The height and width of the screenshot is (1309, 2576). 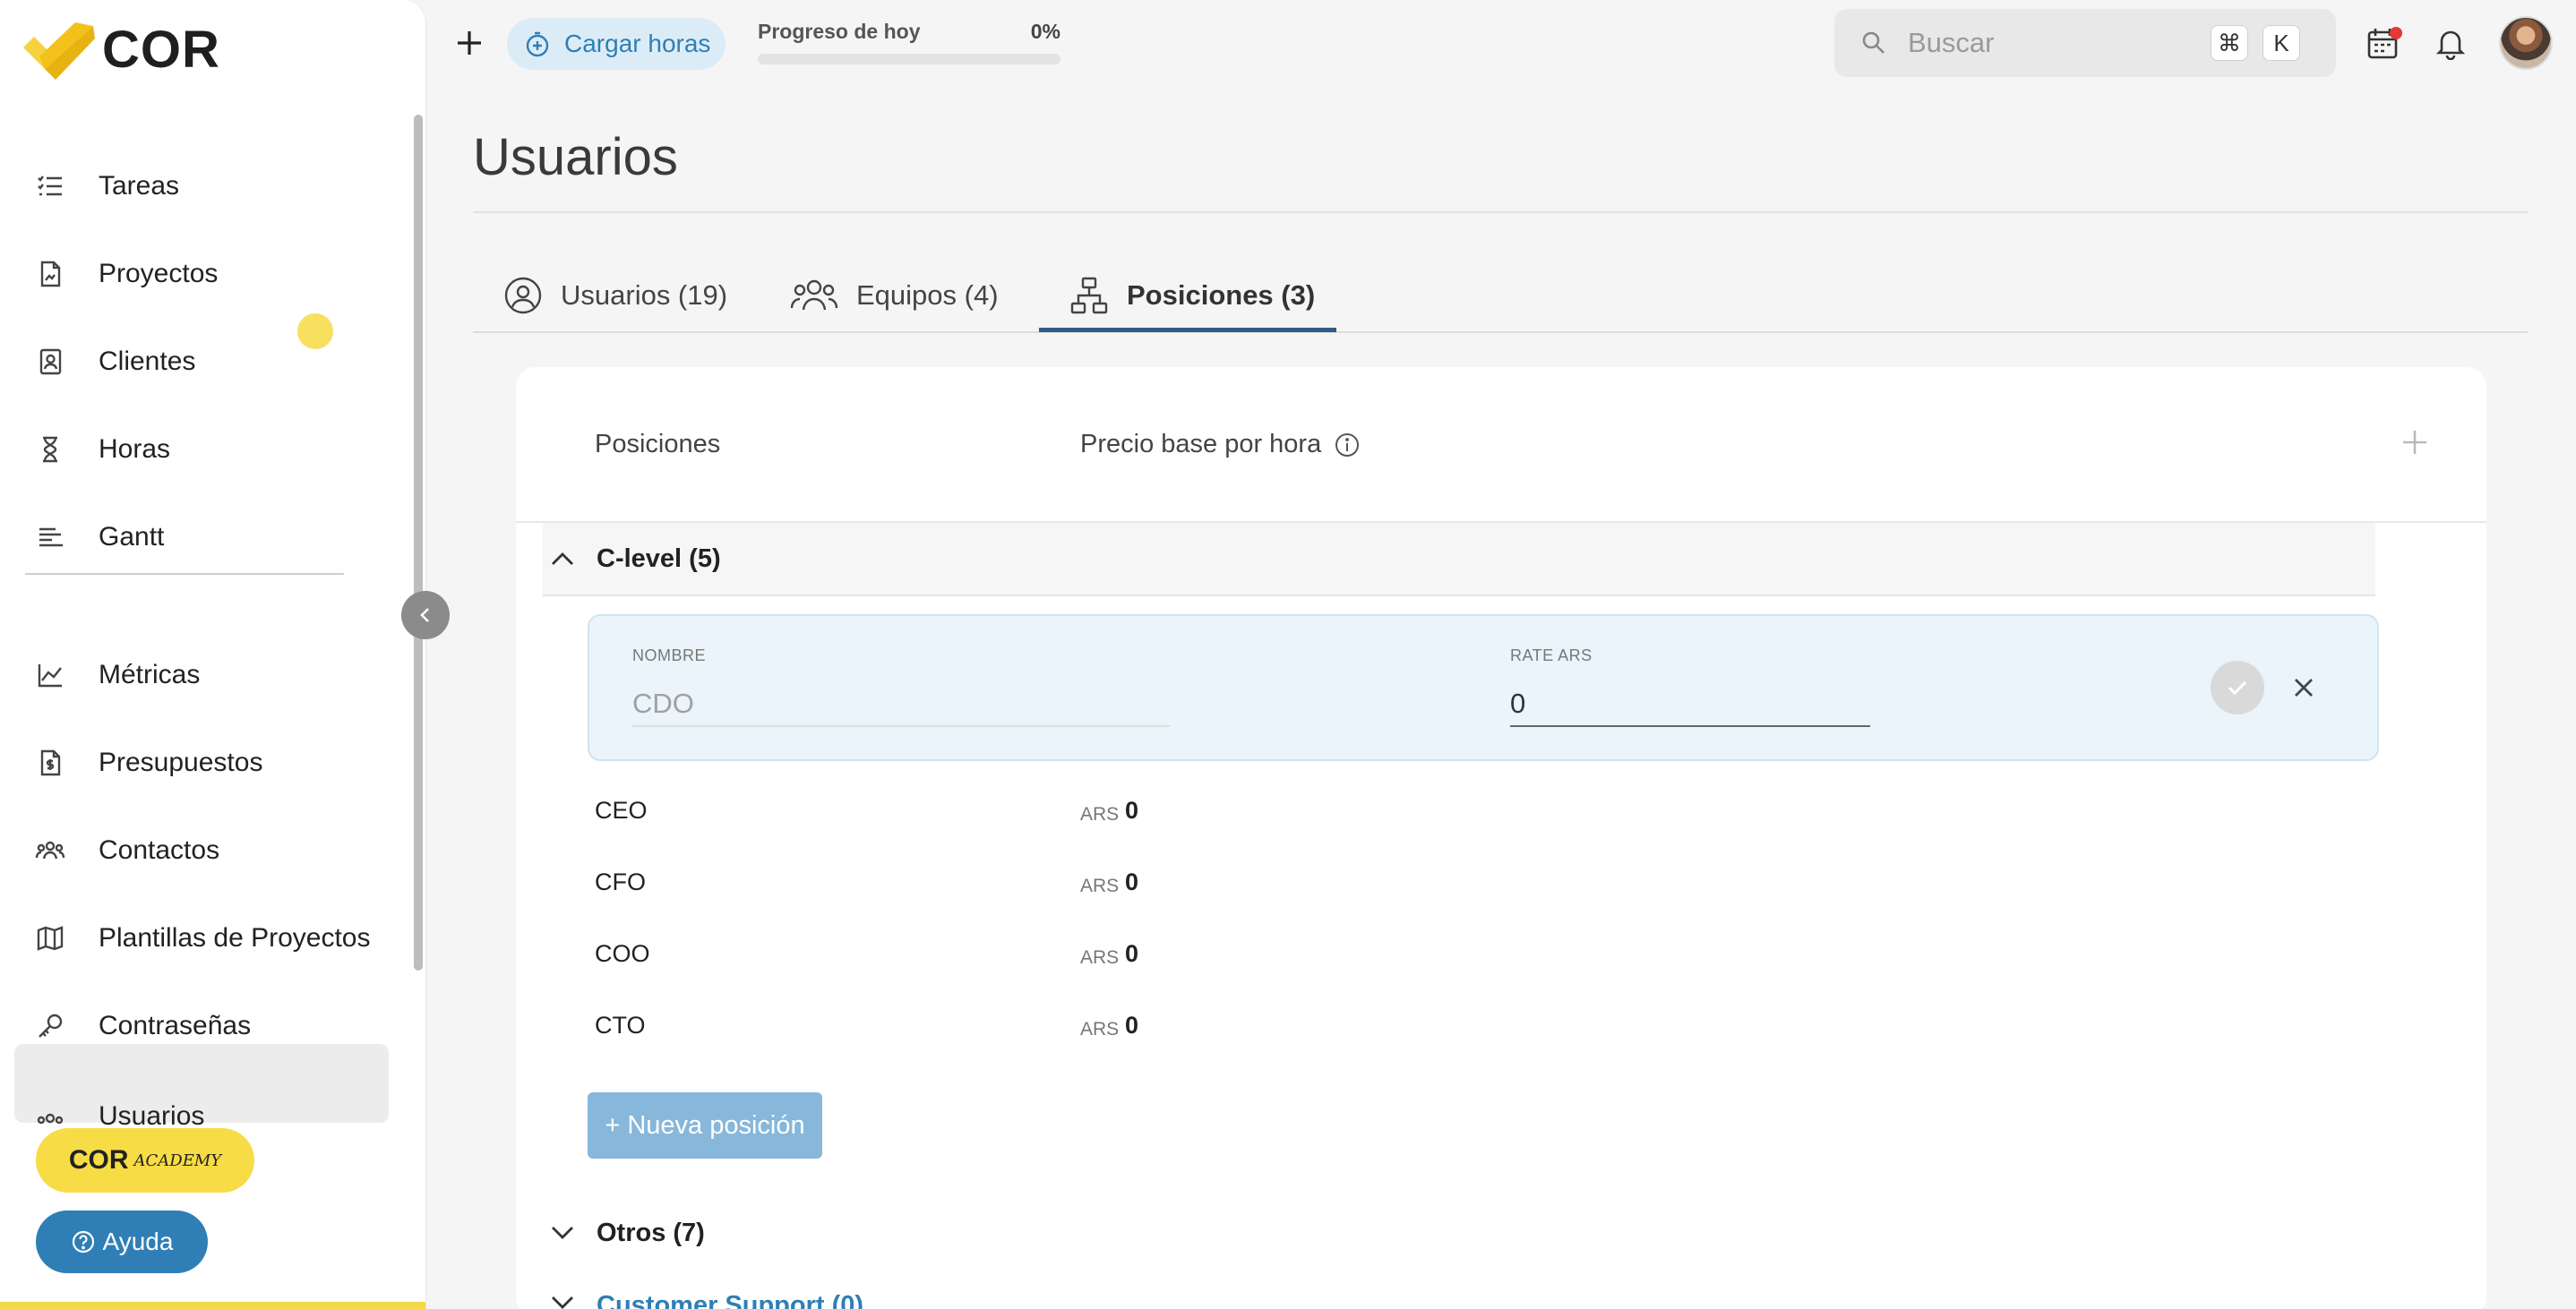 What do you see at coordinates (201, 1087) in the screenshot?
I see `sidebar-item-usuarios: Usuarios` at bounding box center [201, 1087].